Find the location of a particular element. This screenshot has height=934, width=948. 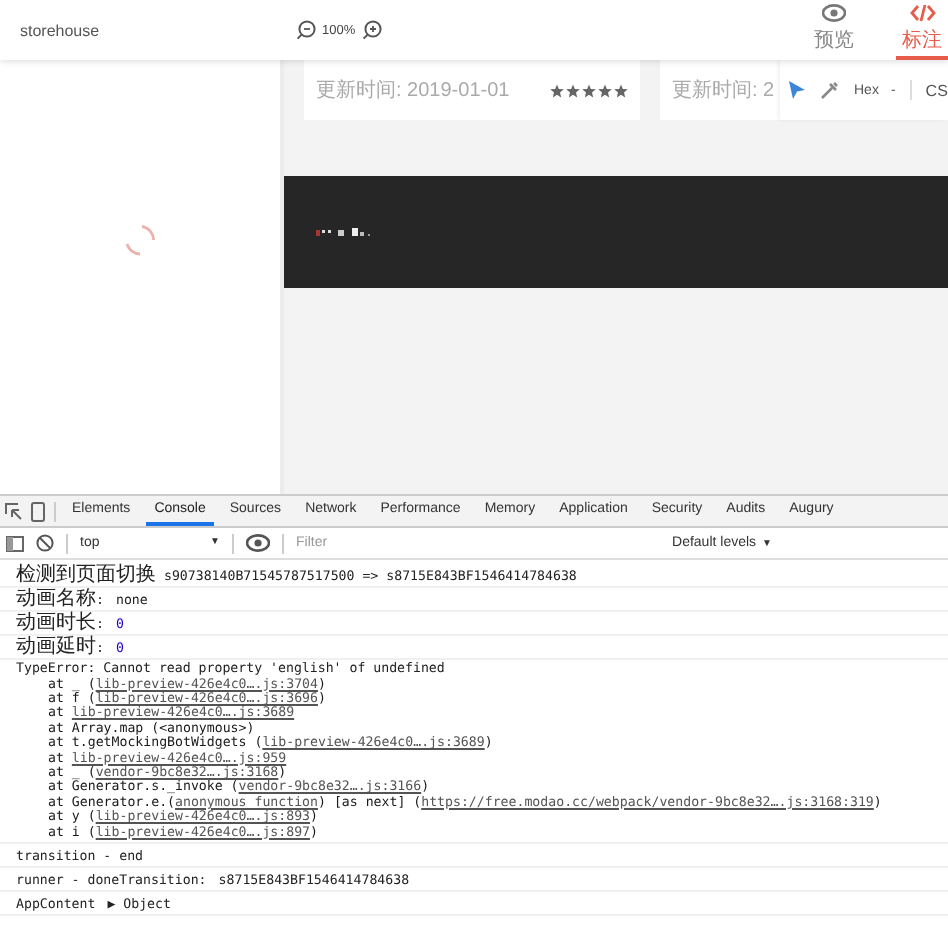

device-icon is located at coordinates (38, 511).